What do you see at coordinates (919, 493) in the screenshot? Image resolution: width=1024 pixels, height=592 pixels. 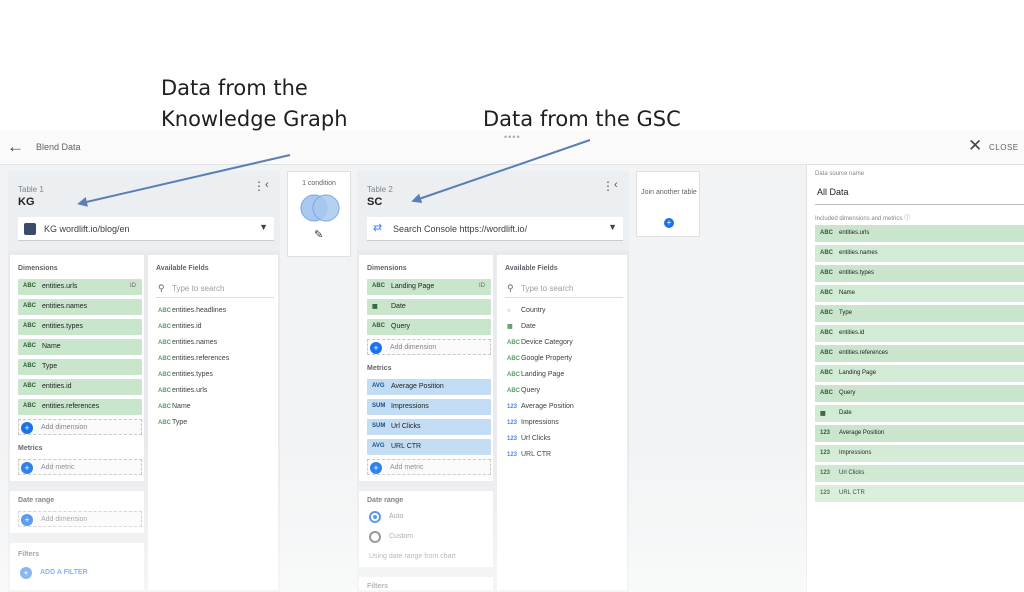 I see `included-field-chip: 123 URL CTR` at bounding box center [919, 493].